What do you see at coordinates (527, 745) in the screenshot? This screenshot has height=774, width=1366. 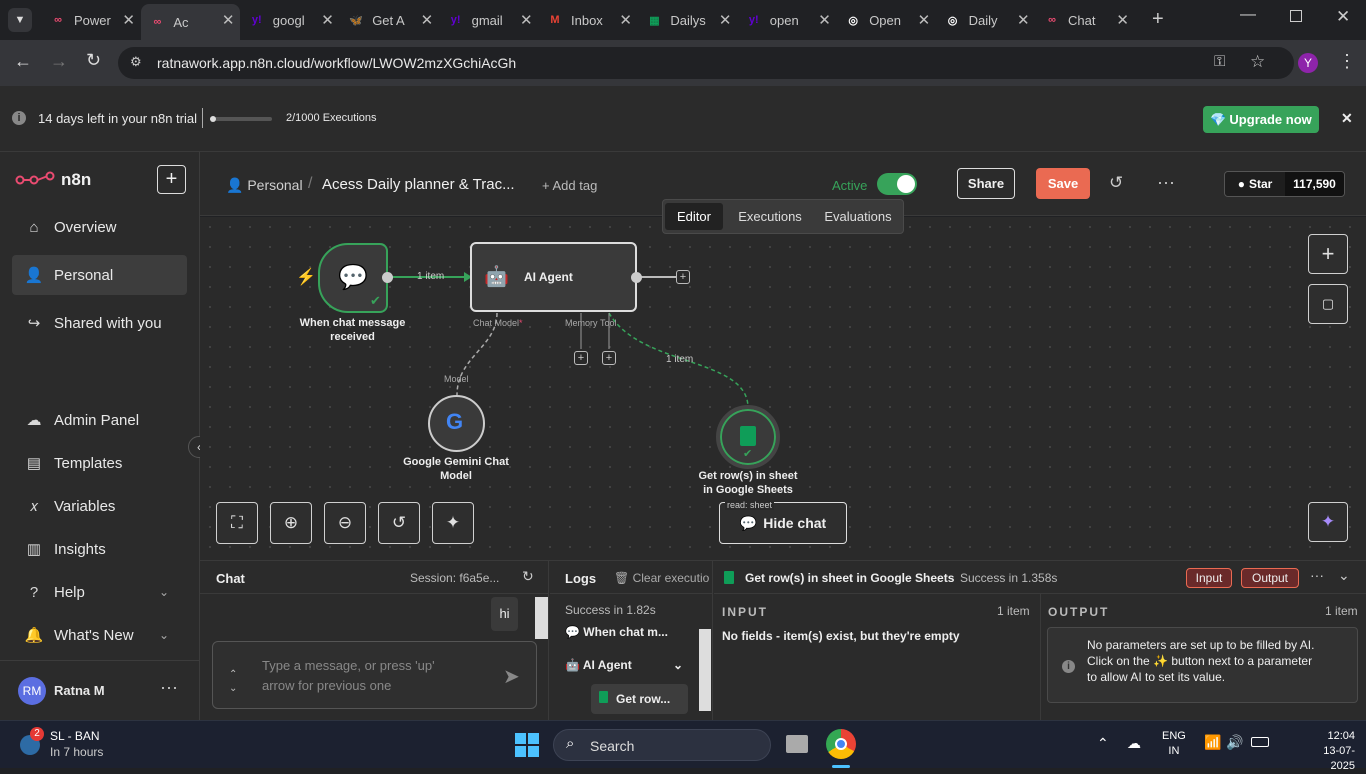 I see `windows-start-icon` at bounding box center [527, 745].